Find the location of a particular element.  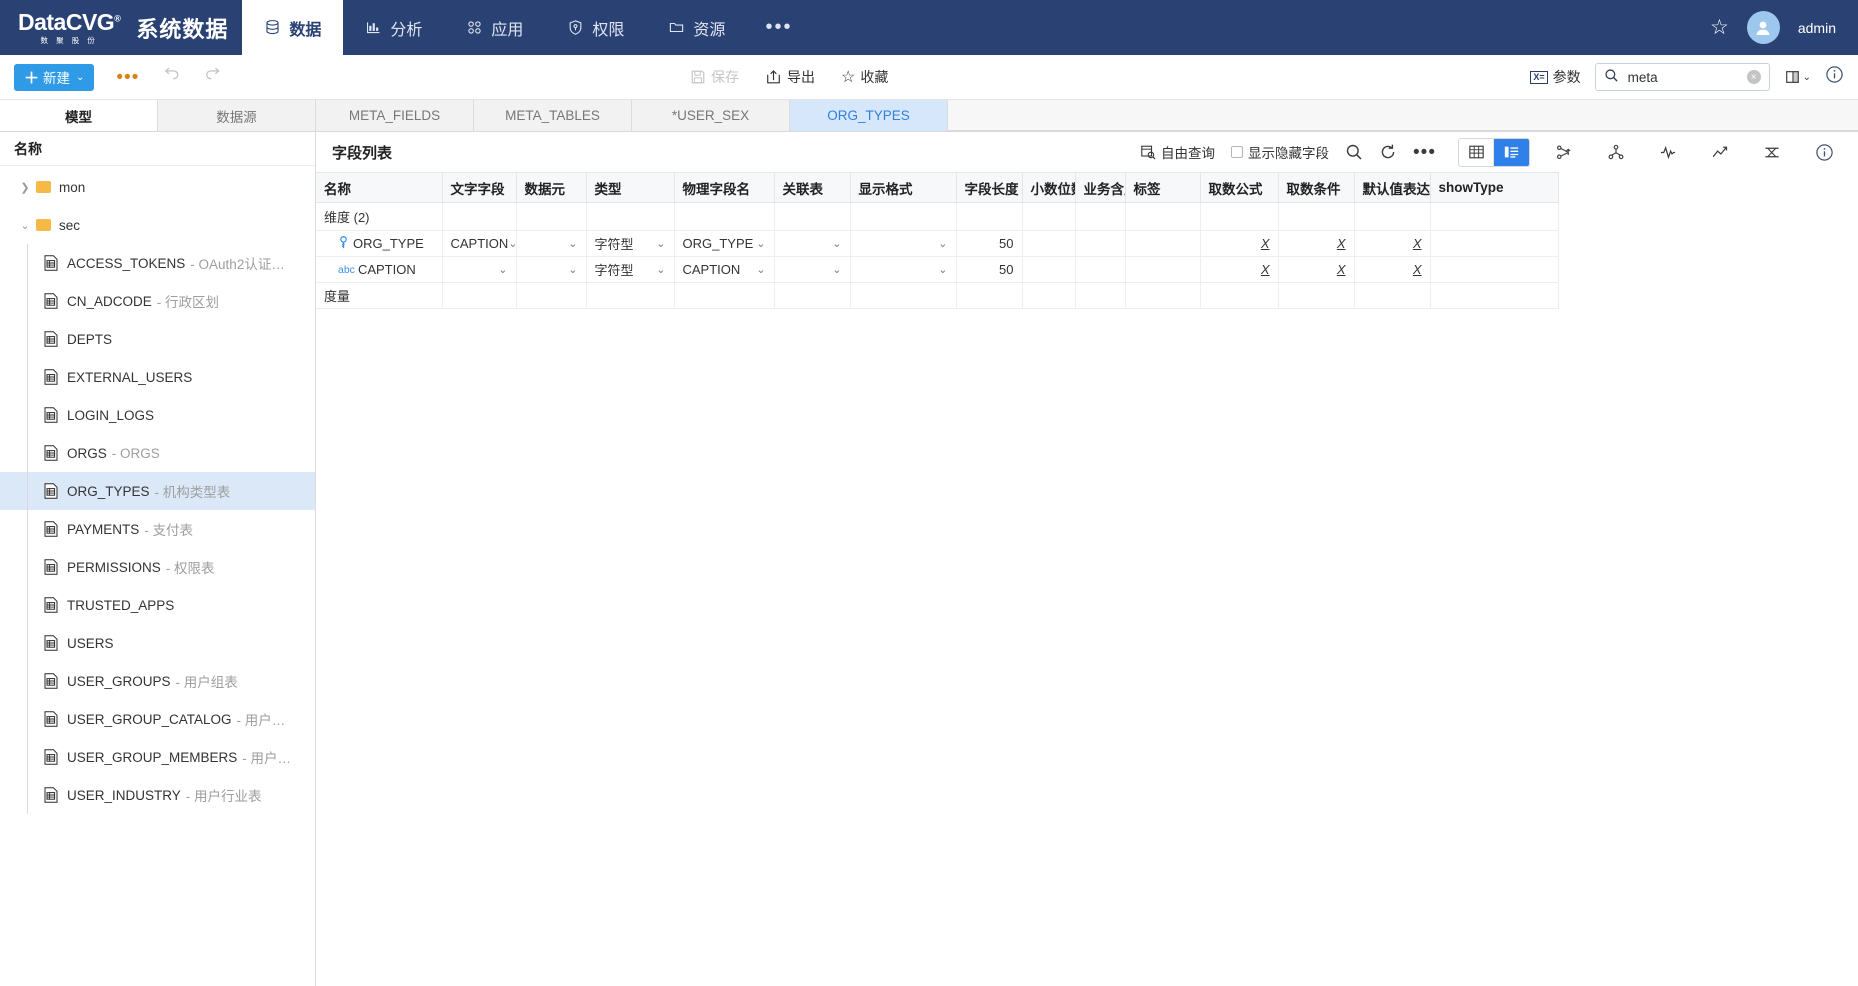

save-button: 保存 is located at coordinates (714, 77).